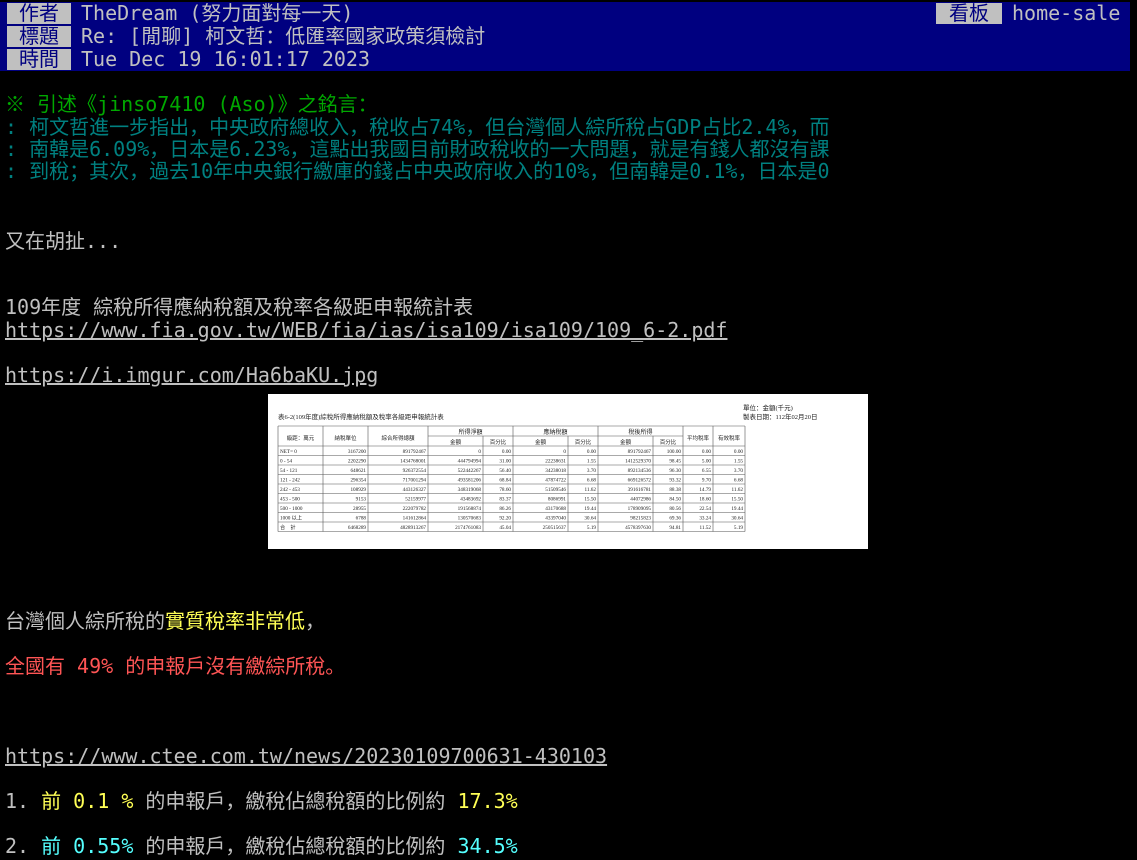 The image size is (1137, 860). What do you see at coordinates (283, 36) in the screenshot?
I see `title-value: Re: [閒聊] 柯文哲：低匯率國家政策須檢討` at bounding box center [283, 36].